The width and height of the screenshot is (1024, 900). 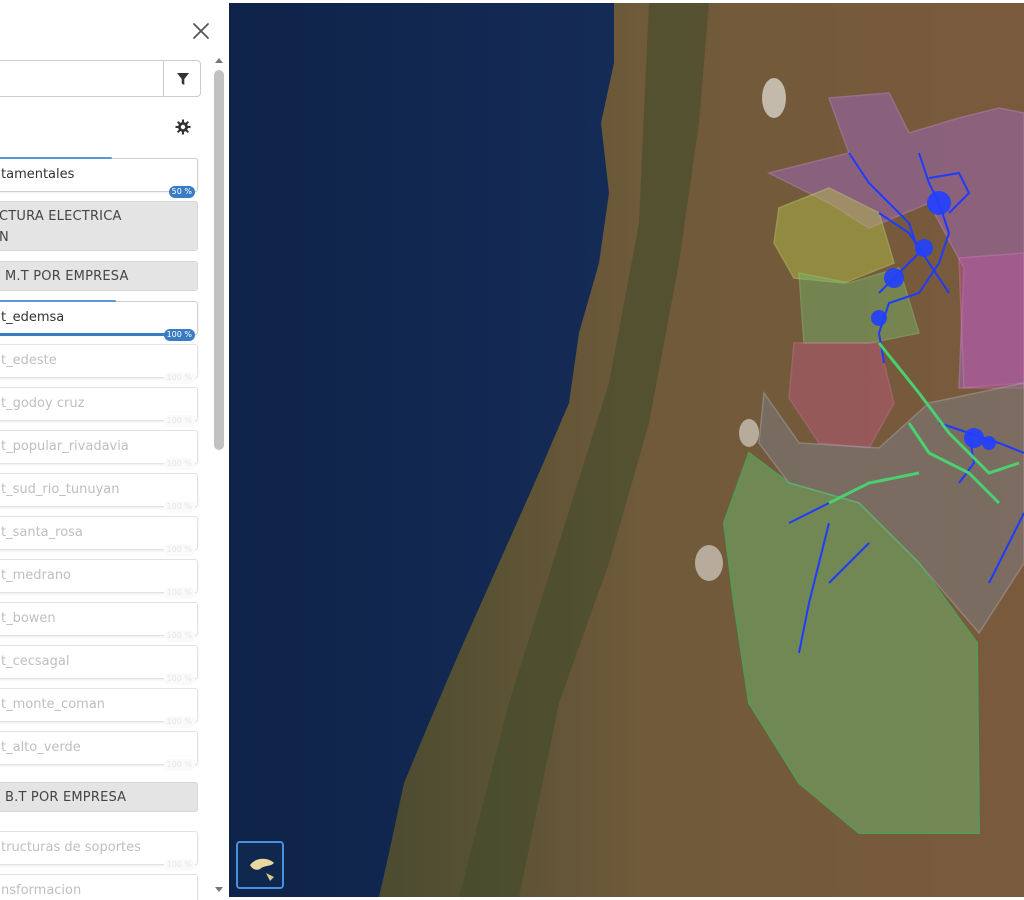 I want to click on layer-label: t_edeste, so click(x=29, y=360).